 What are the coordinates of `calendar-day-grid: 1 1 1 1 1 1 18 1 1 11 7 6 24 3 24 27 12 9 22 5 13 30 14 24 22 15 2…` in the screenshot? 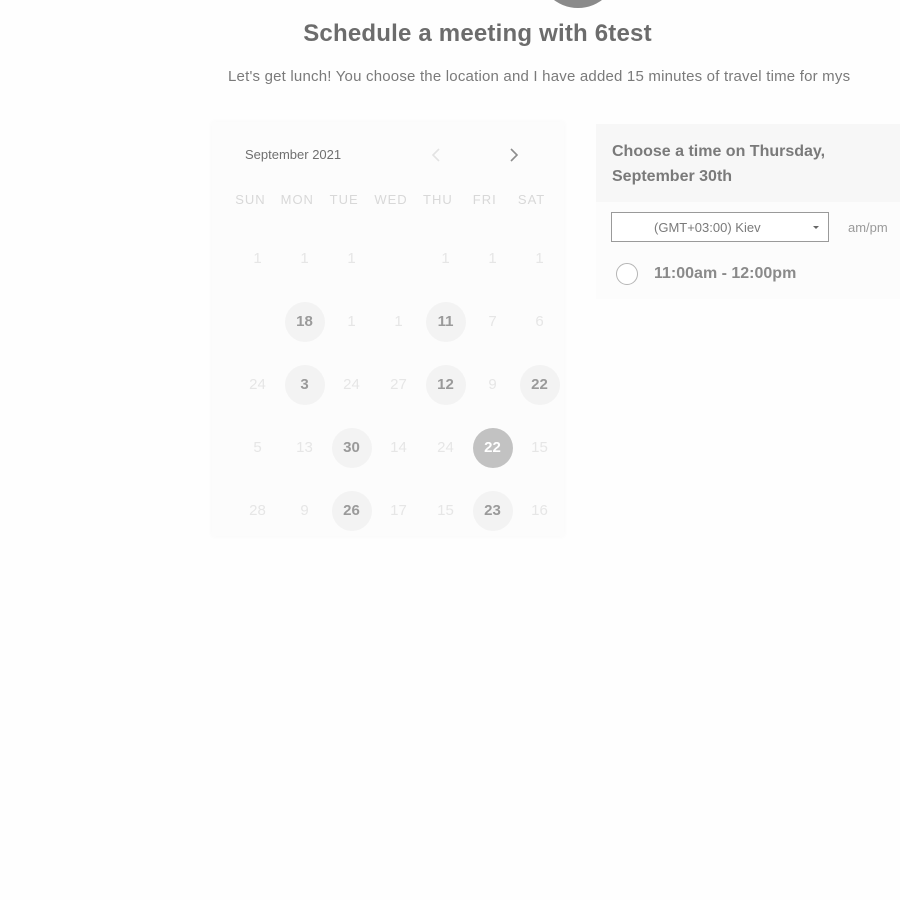 It's located at (399, 384).